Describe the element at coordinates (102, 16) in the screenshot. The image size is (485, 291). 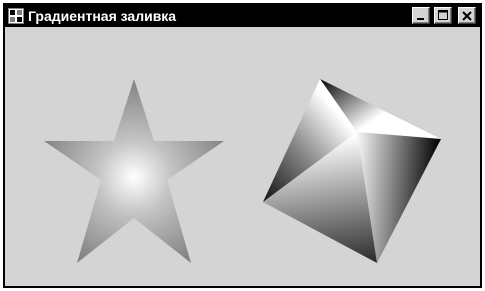
I see `window-title: Градиентная заливка` at that location.